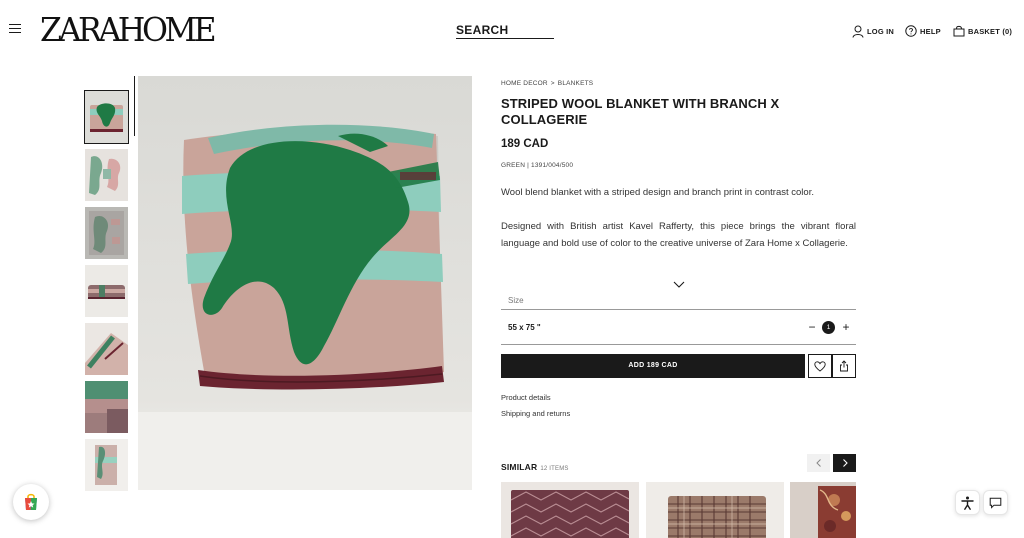 This screenshot has width=1024, height=538. I want to click on zara-home-logo: ZARAHOME, so click(128, 30).